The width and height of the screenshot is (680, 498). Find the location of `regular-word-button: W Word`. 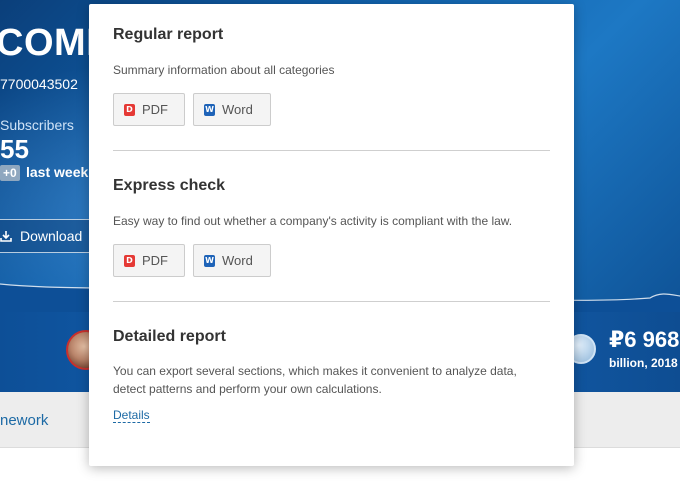

regular-word-button: W Word is located at coordinates (232, 109).